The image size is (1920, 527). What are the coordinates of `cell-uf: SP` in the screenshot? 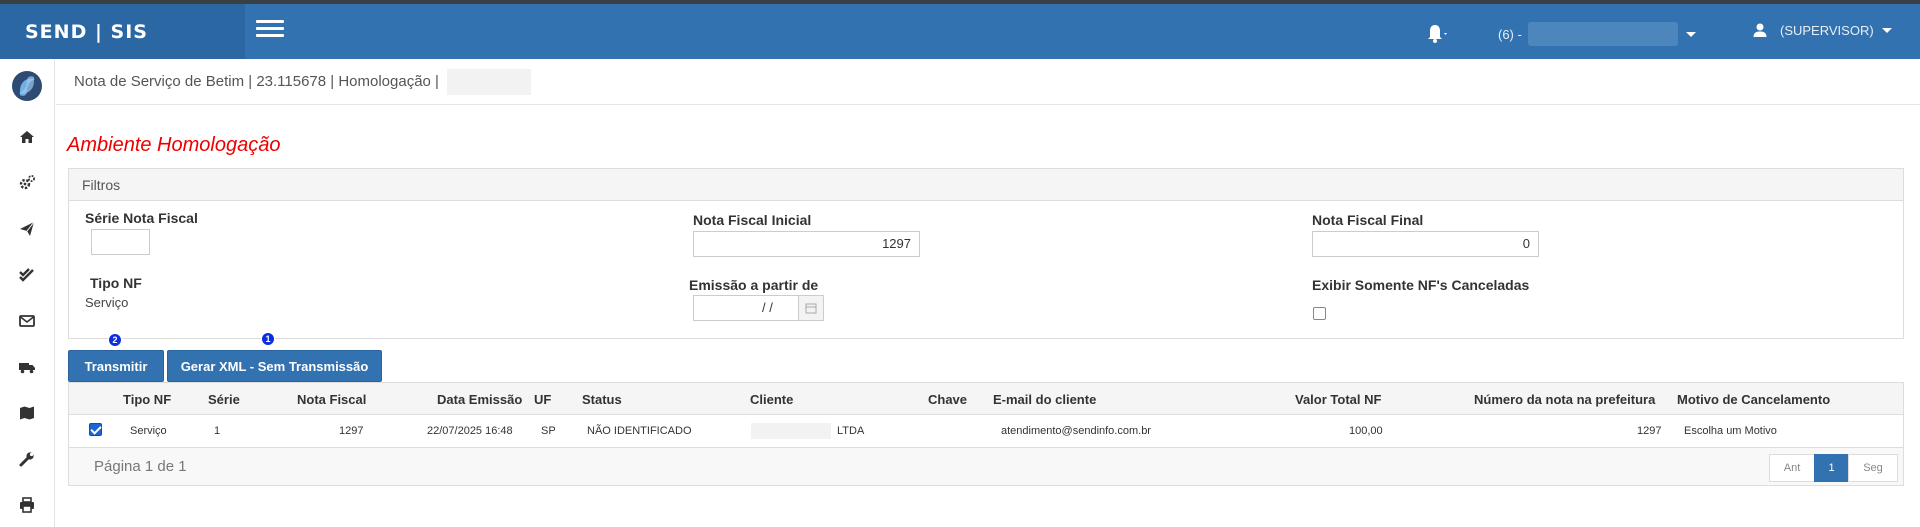 It's located at (548, 431).